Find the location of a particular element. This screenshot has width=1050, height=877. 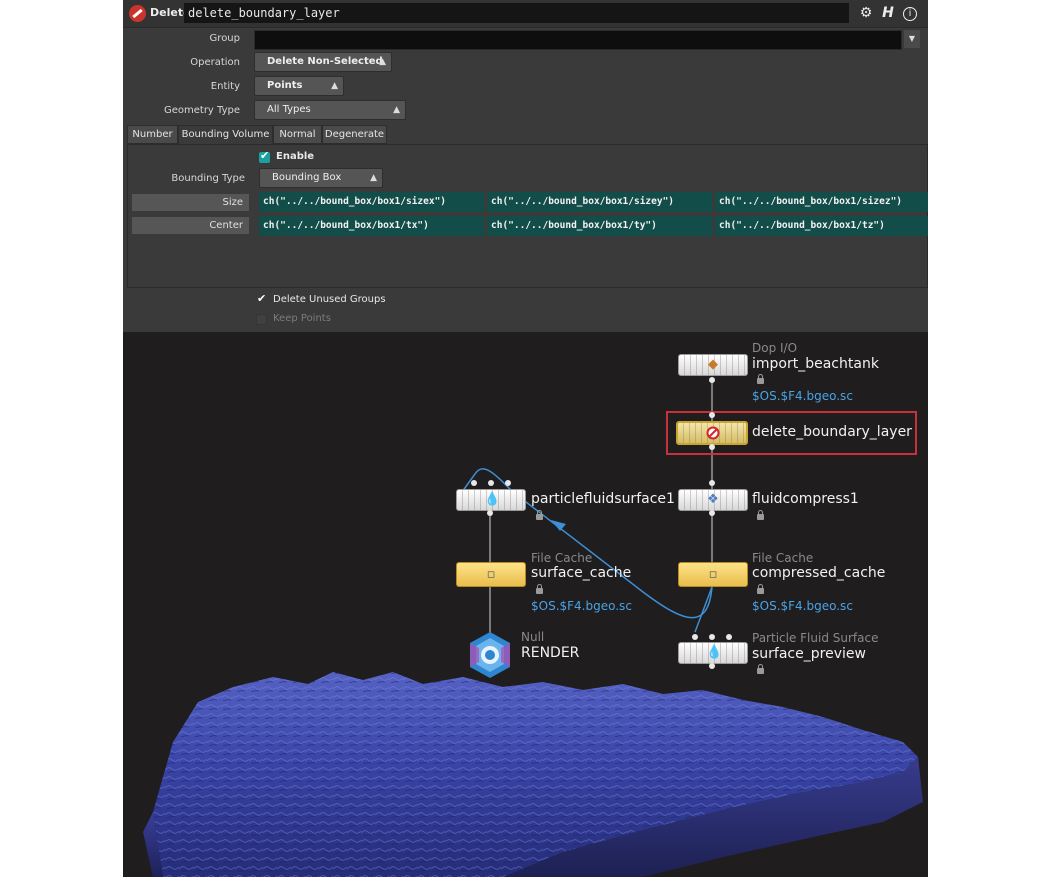

center-label: Center is located at coordinates (190, 225).